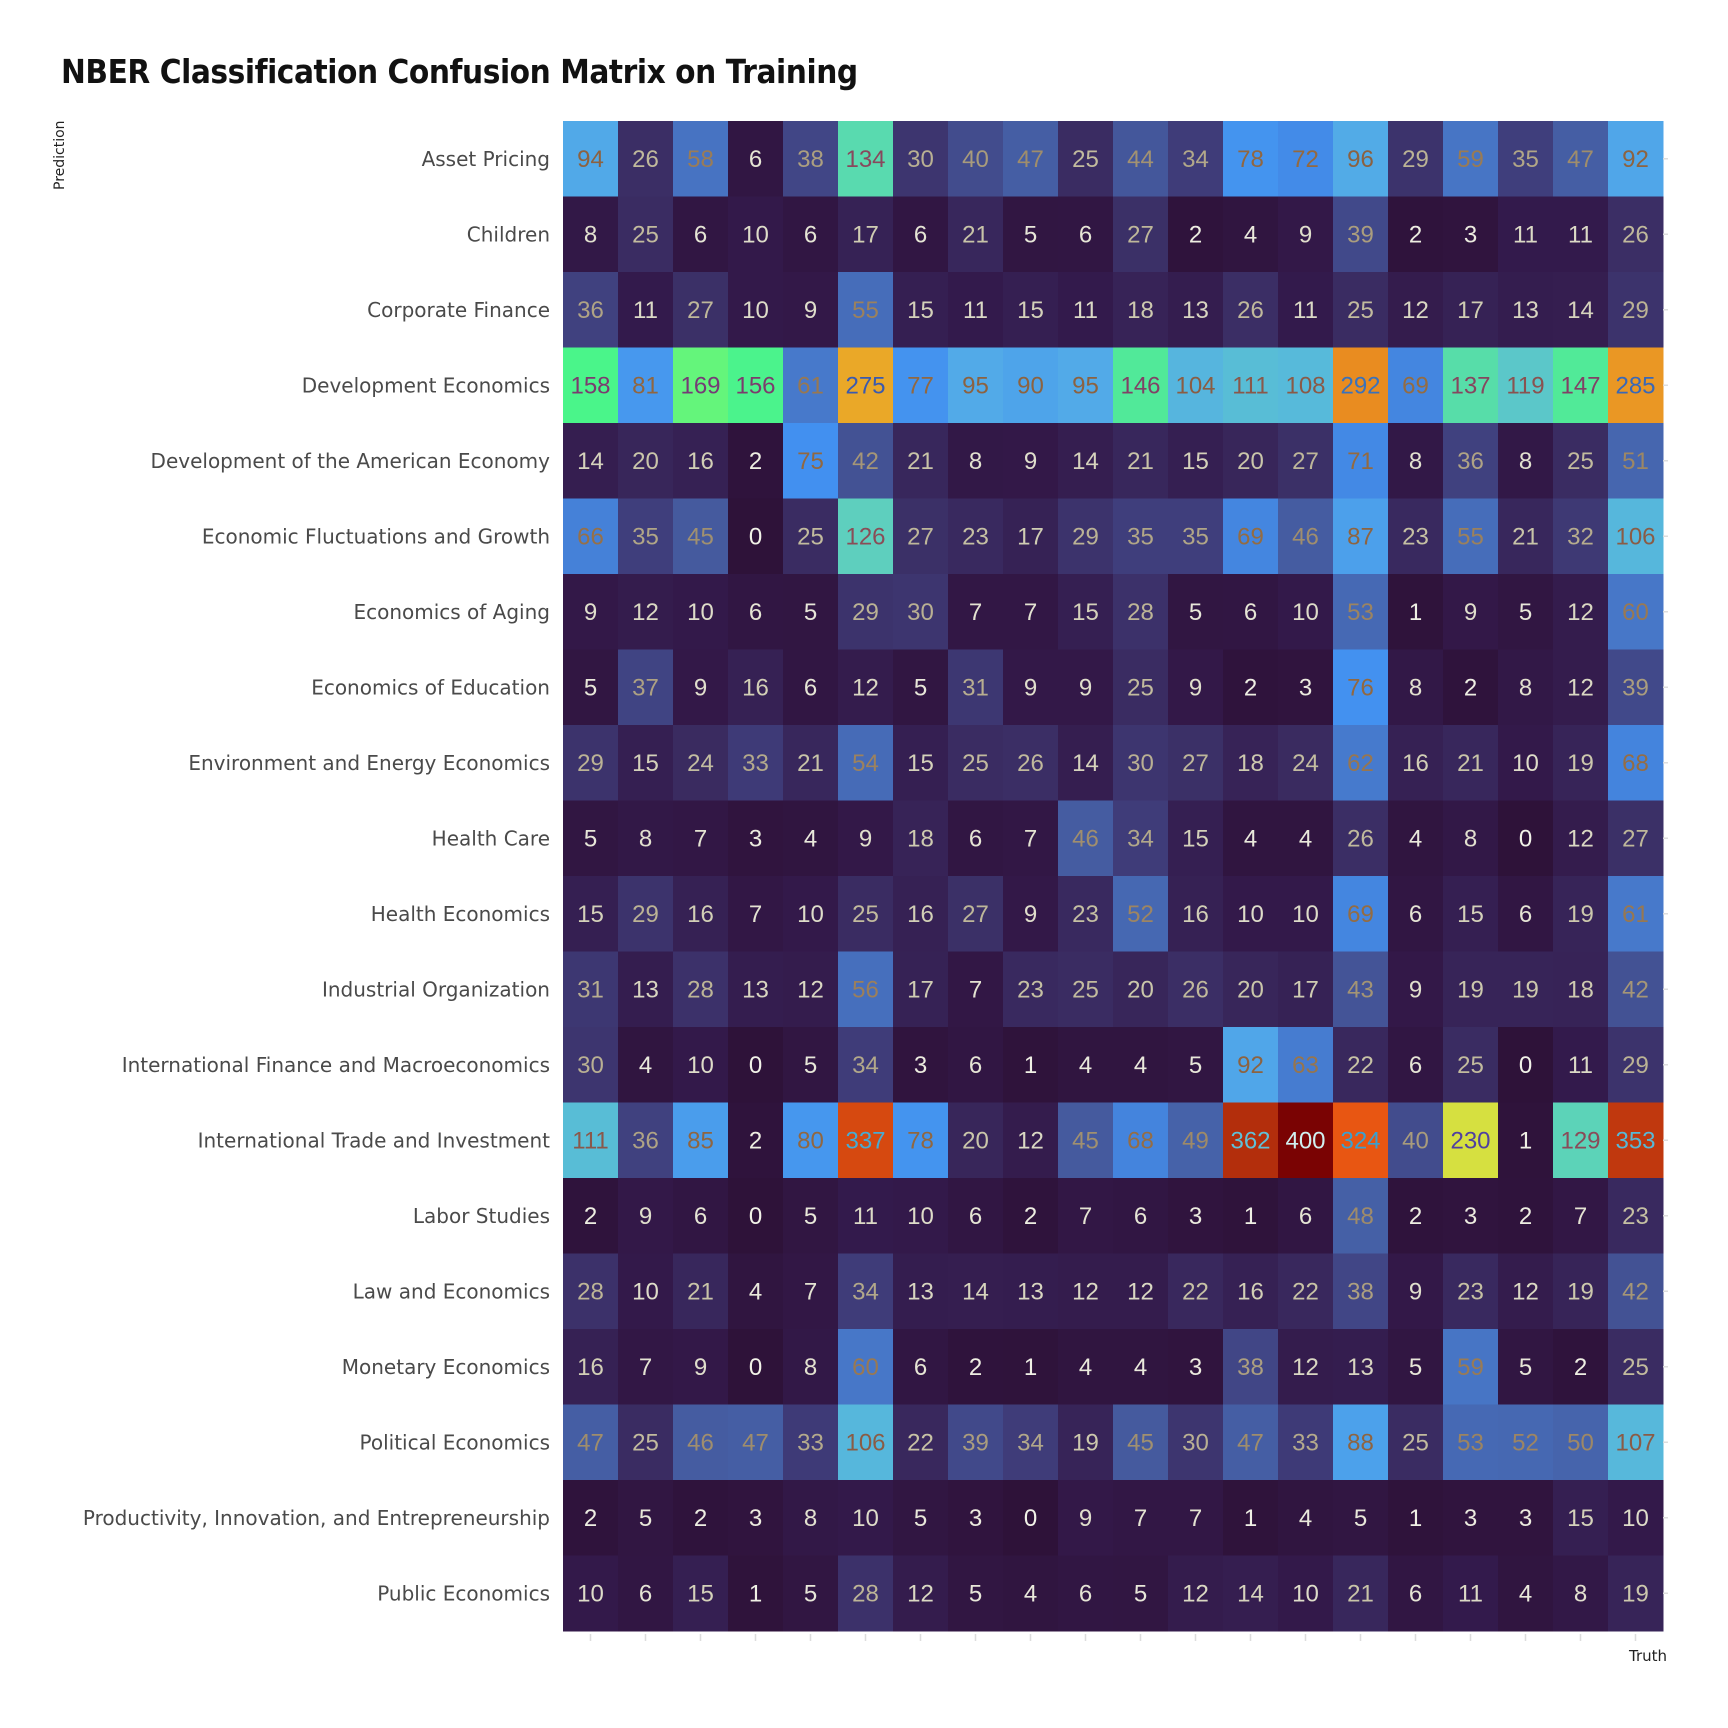  What do you see at coordinates (755, 385) in the screenshot?
I see `cell-value-label: 156` at bounding box center [755, 385].